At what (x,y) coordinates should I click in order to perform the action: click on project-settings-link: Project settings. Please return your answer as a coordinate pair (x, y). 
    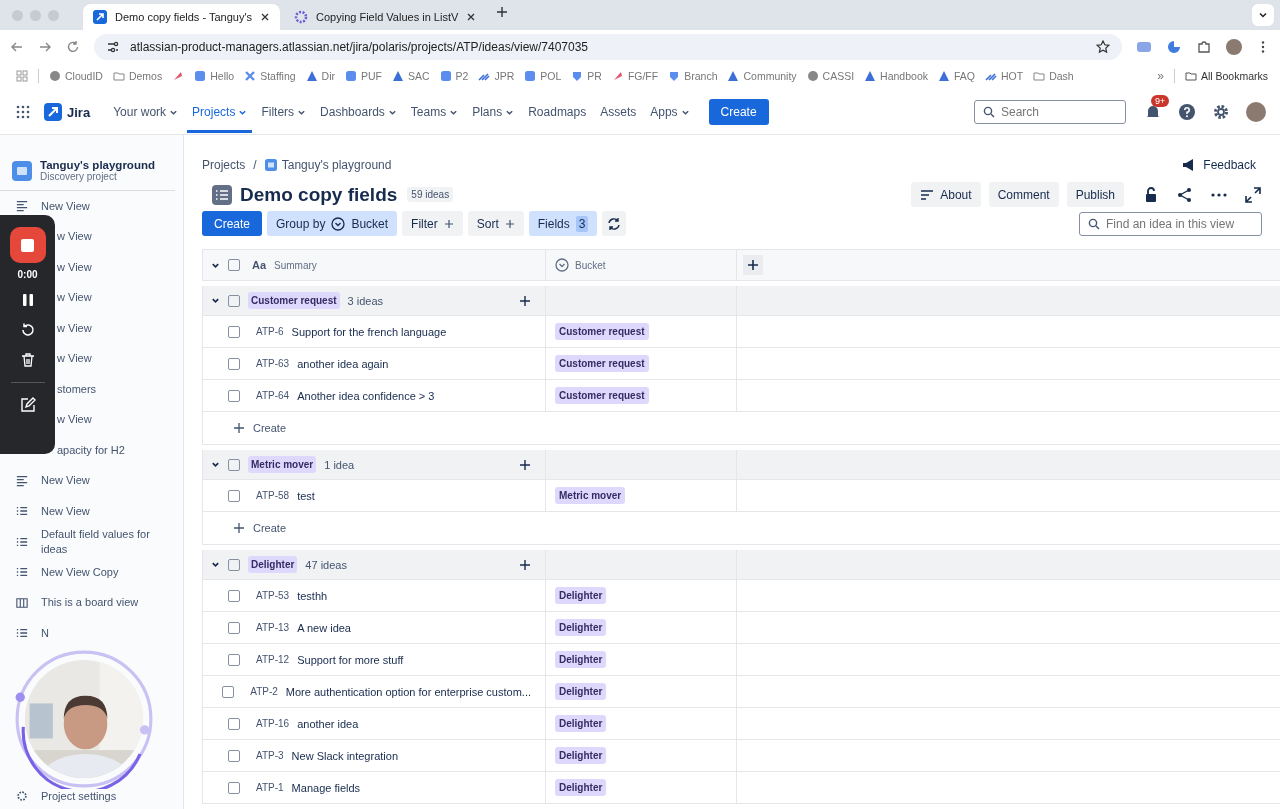
    Looking at the image, I should click on (91, 799).